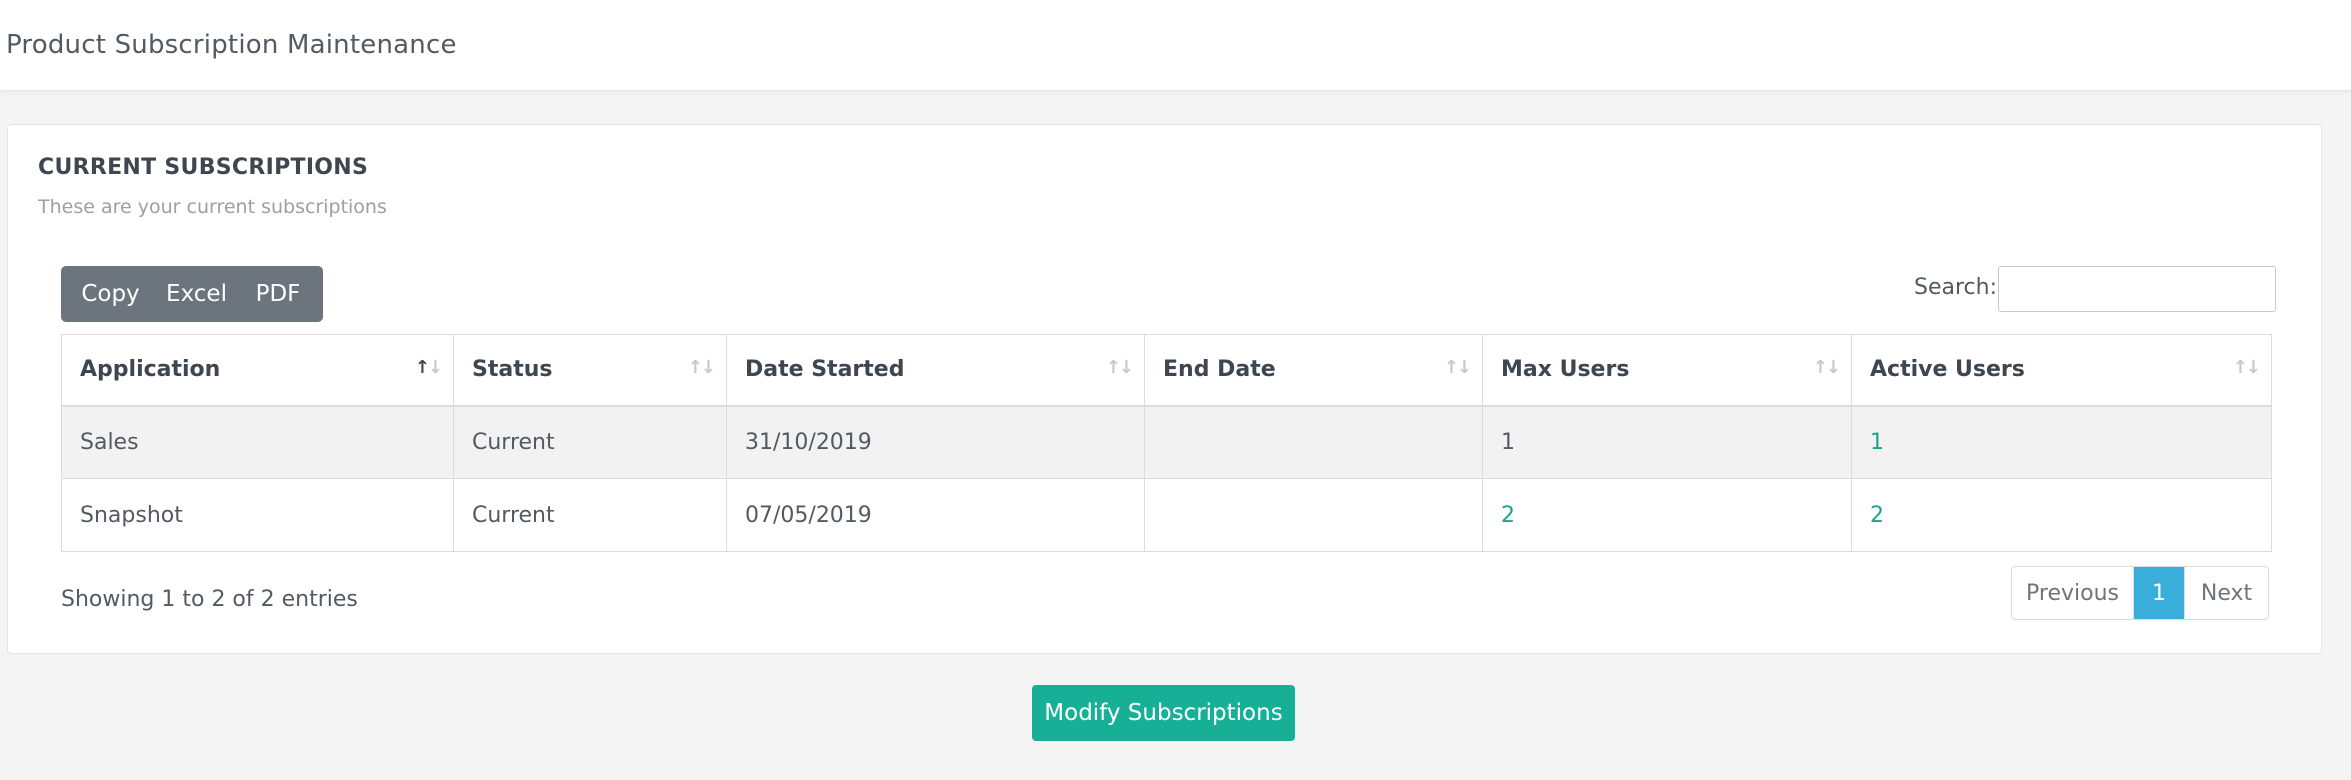 This screenshot has height=780, width=2351. I want to click on page-number-button: 1, so click(2159, 593).